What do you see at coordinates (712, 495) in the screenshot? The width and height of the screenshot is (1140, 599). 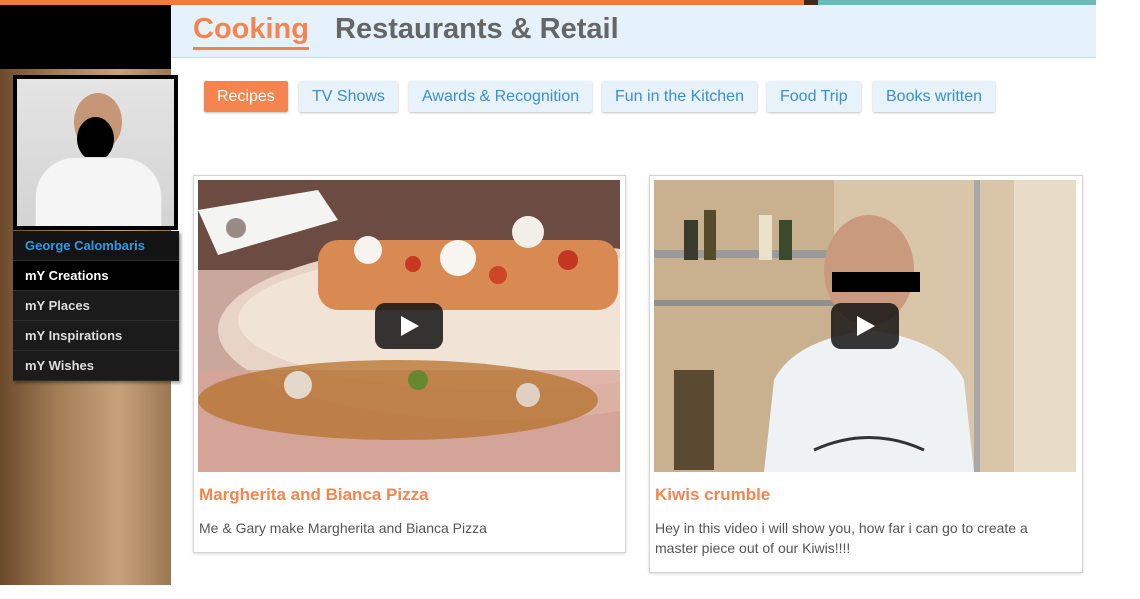 I see `video-title: Kiwis crumble` at bounding box center [712, 495].